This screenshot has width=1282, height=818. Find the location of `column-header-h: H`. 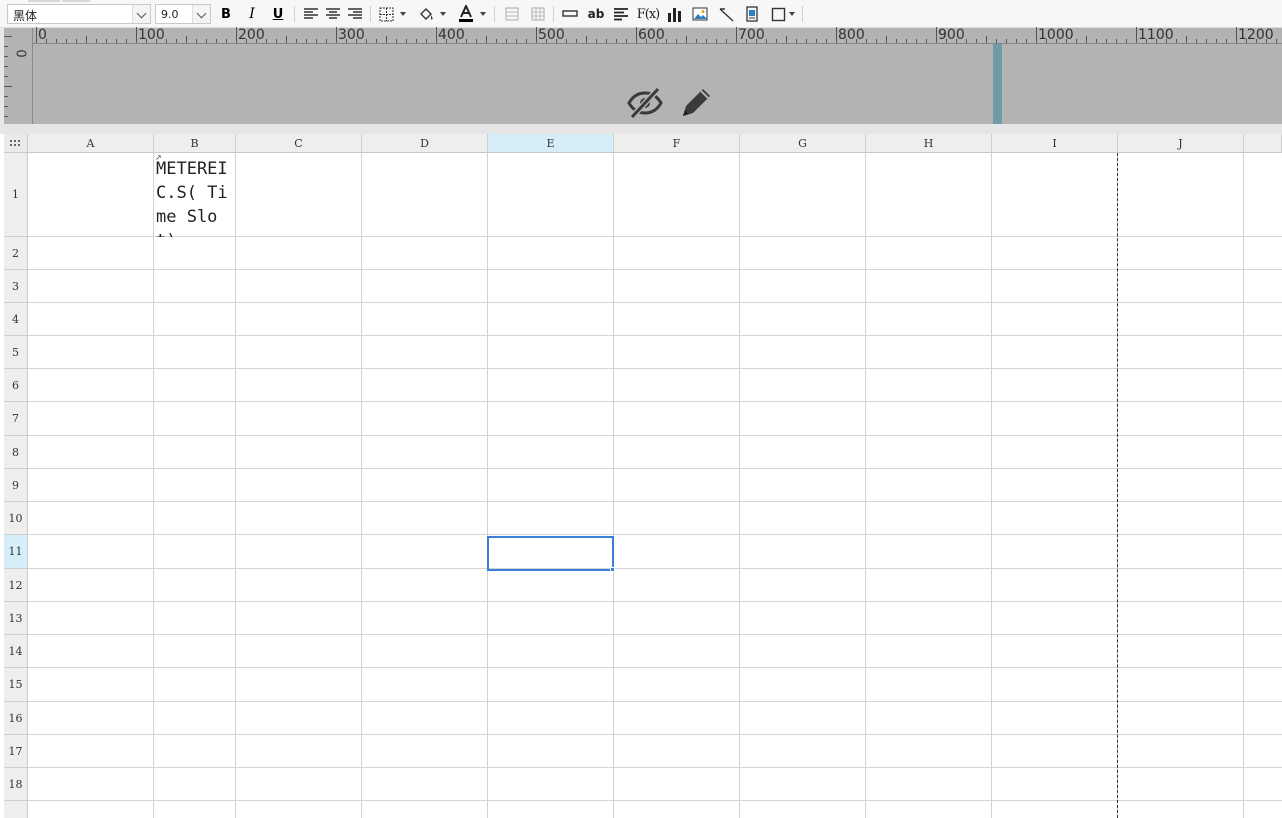

column-header-h: H is located at coordinates (929, 143).